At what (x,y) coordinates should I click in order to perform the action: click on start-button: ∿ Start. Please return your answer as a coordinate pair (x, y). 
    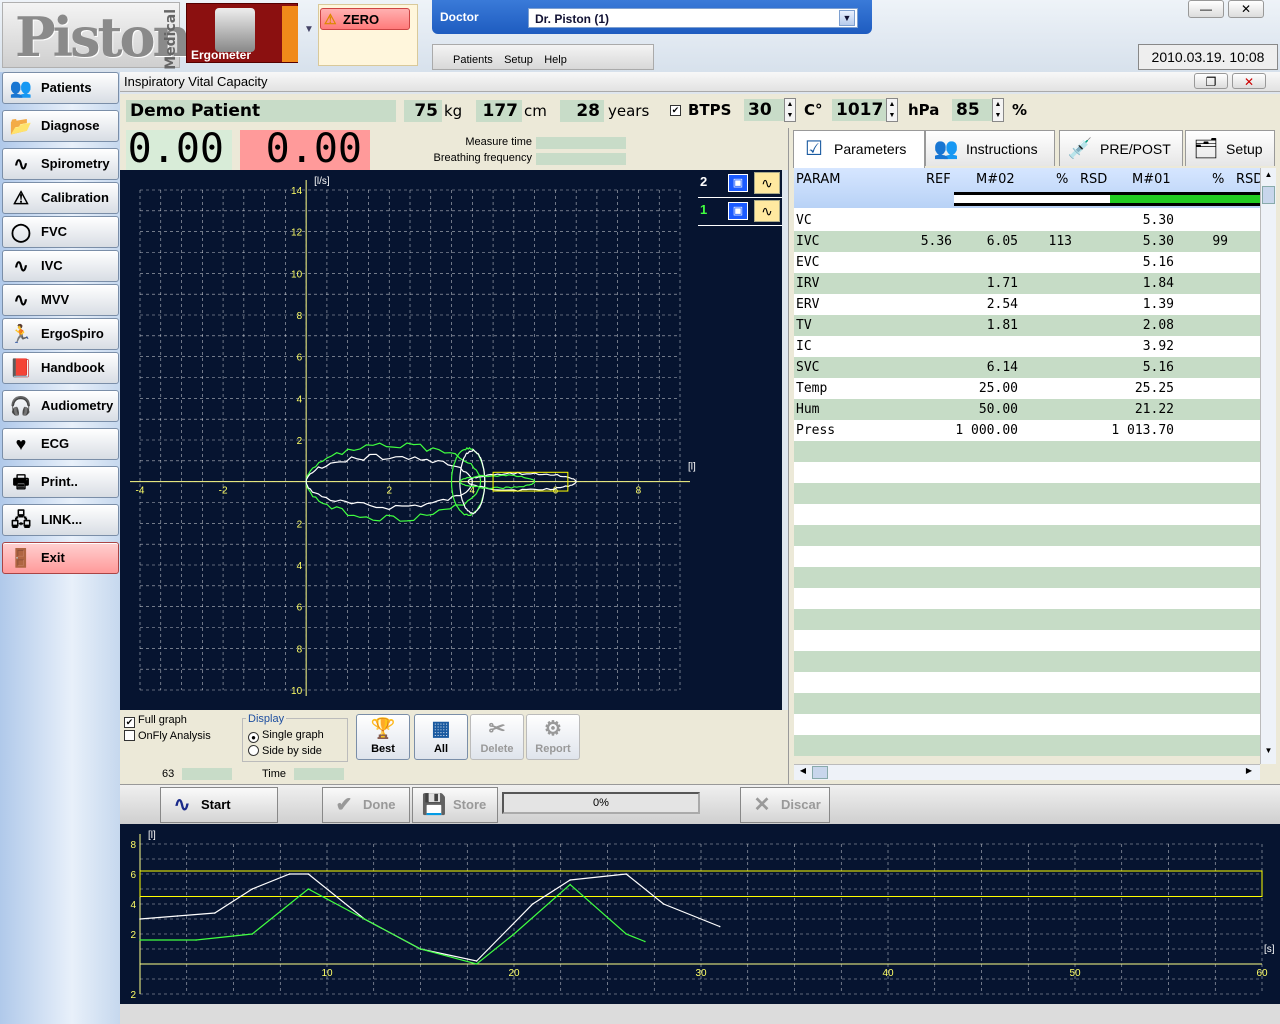
    Looking at the image, I should click on (219, 805).